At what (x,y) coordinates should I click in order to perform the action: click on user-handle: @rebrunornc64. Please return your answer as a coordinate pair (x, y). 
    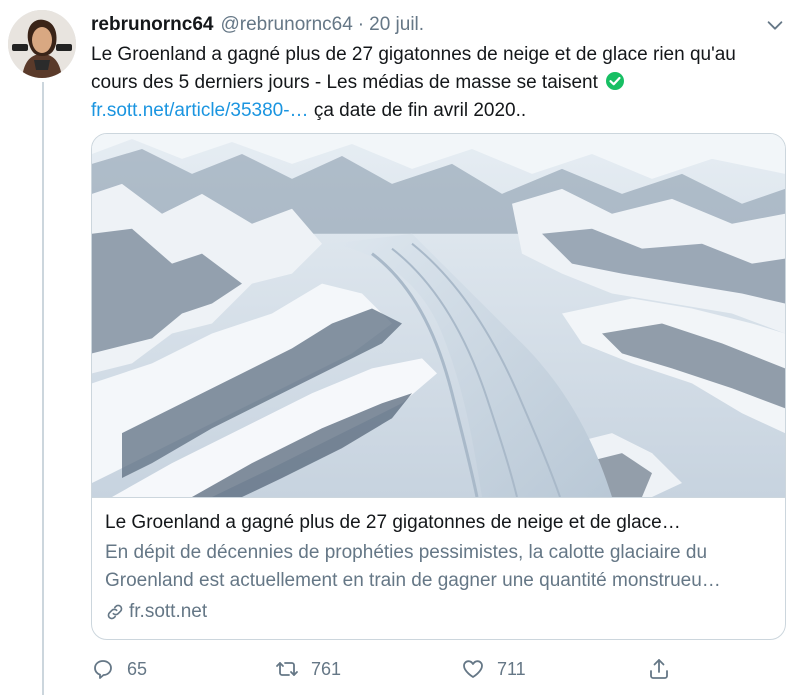
    Looking at the image, I should click on (286, 25).